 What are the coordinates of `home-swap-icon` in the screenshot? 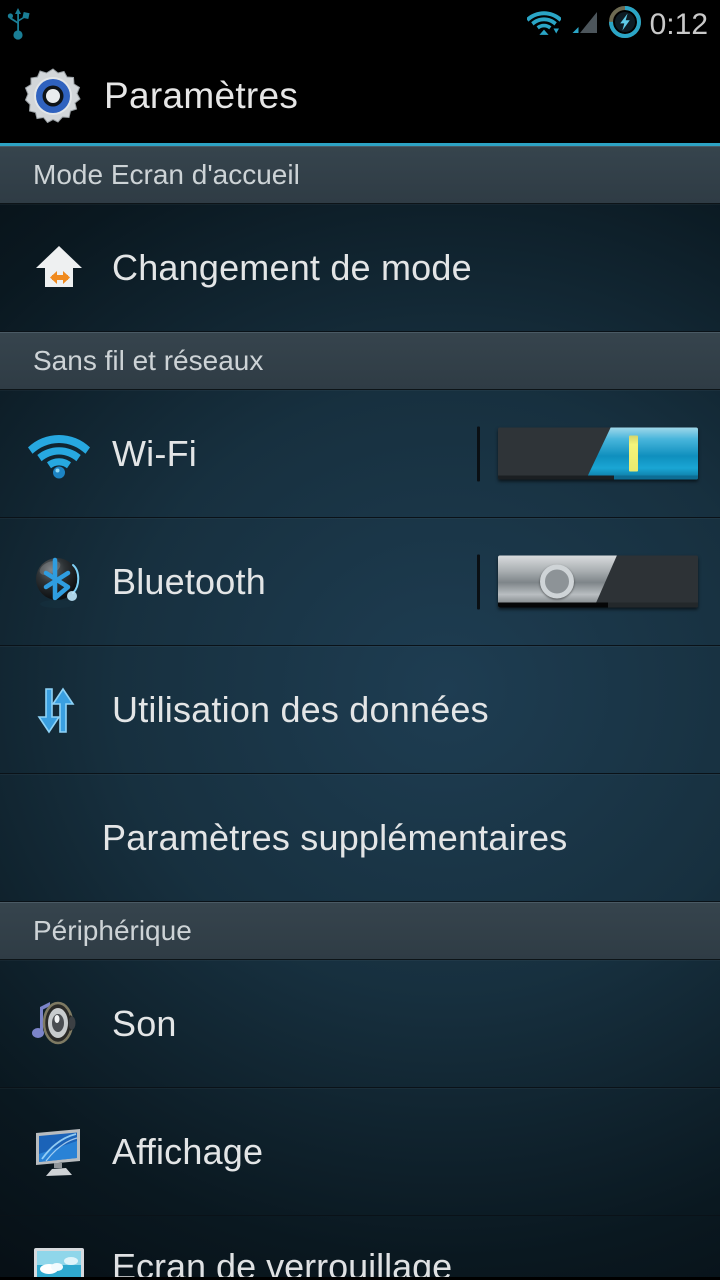 It's located at (59, 268).